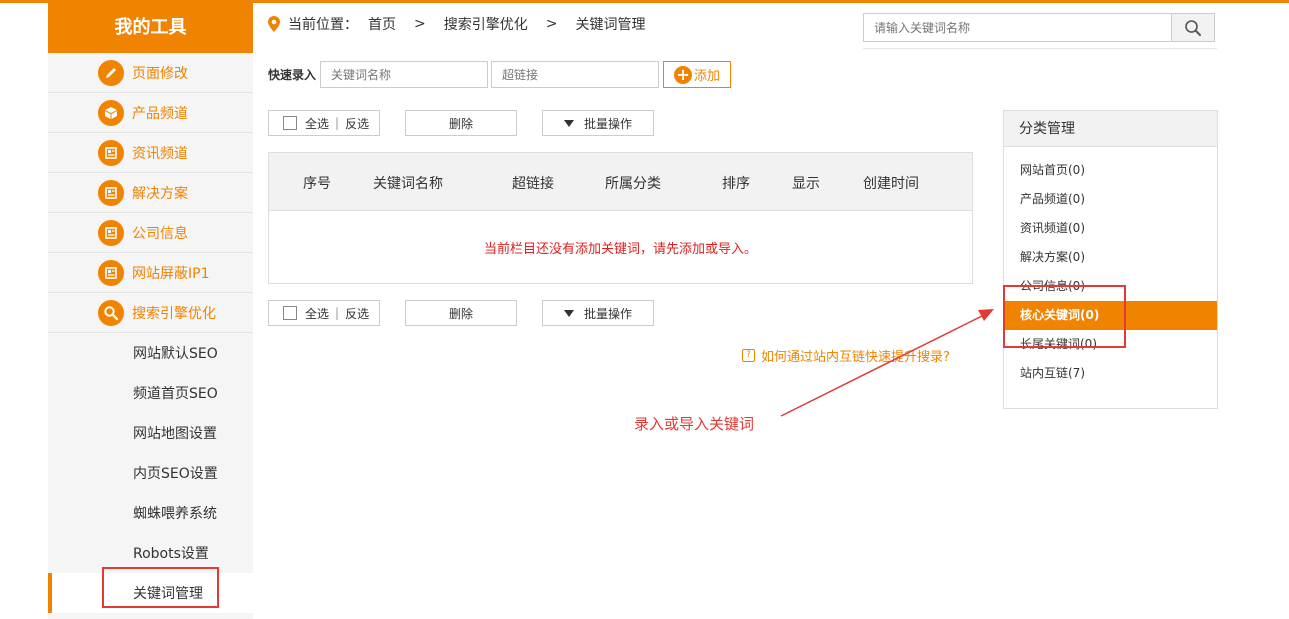 Image resolution: width=1289 pixels, height=619 pixels. Describe the element at coordinates (1110, 373) in the screenshot. I see `category-item-internal-links: 站内互链(7)` at that location.